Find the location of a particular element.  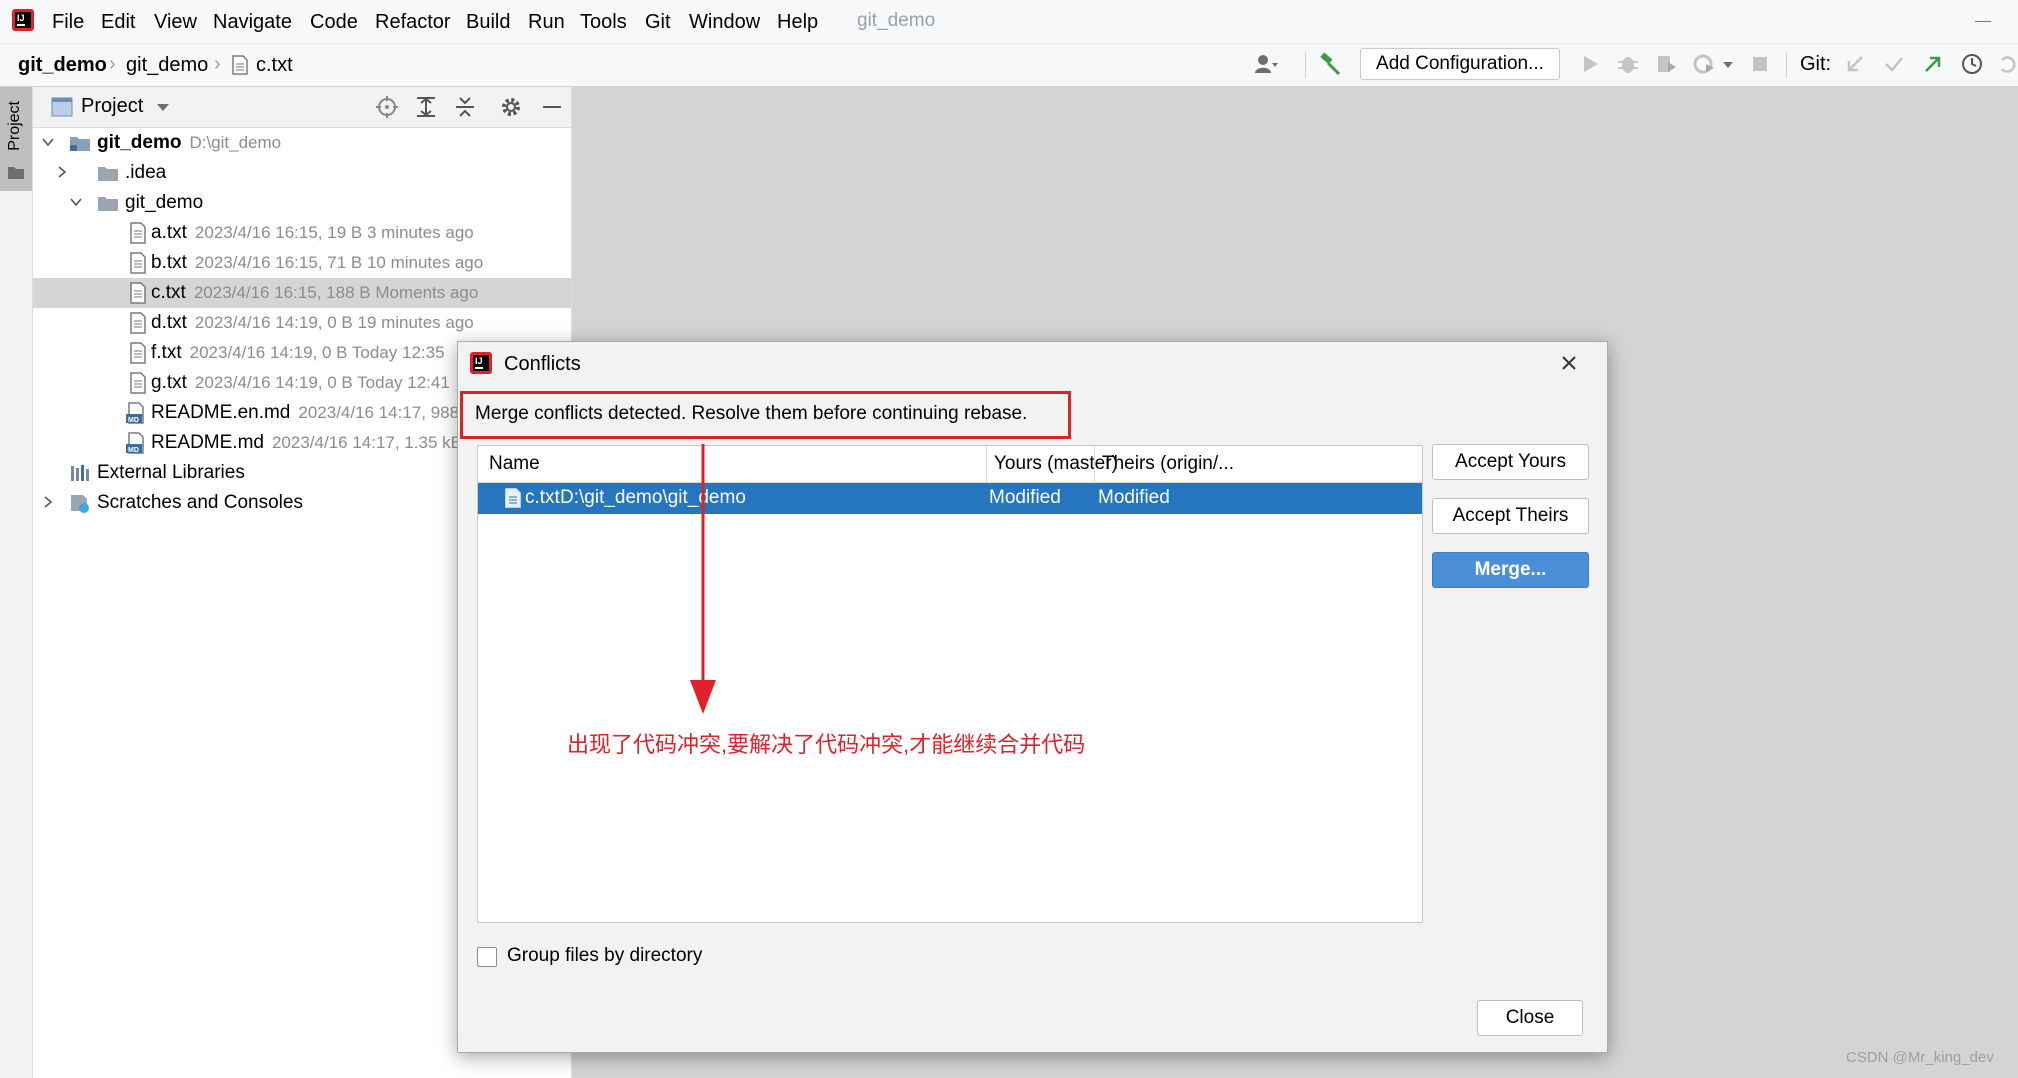

svg-text: IJ is located at coordinates (21, 18).